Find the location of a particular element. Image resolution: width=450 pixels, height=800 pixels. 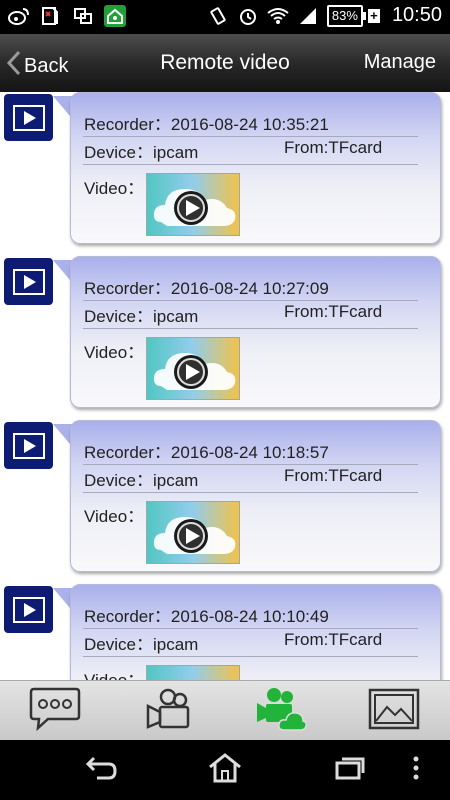

nav-overflow-menu is located at coordinates (416, 770).